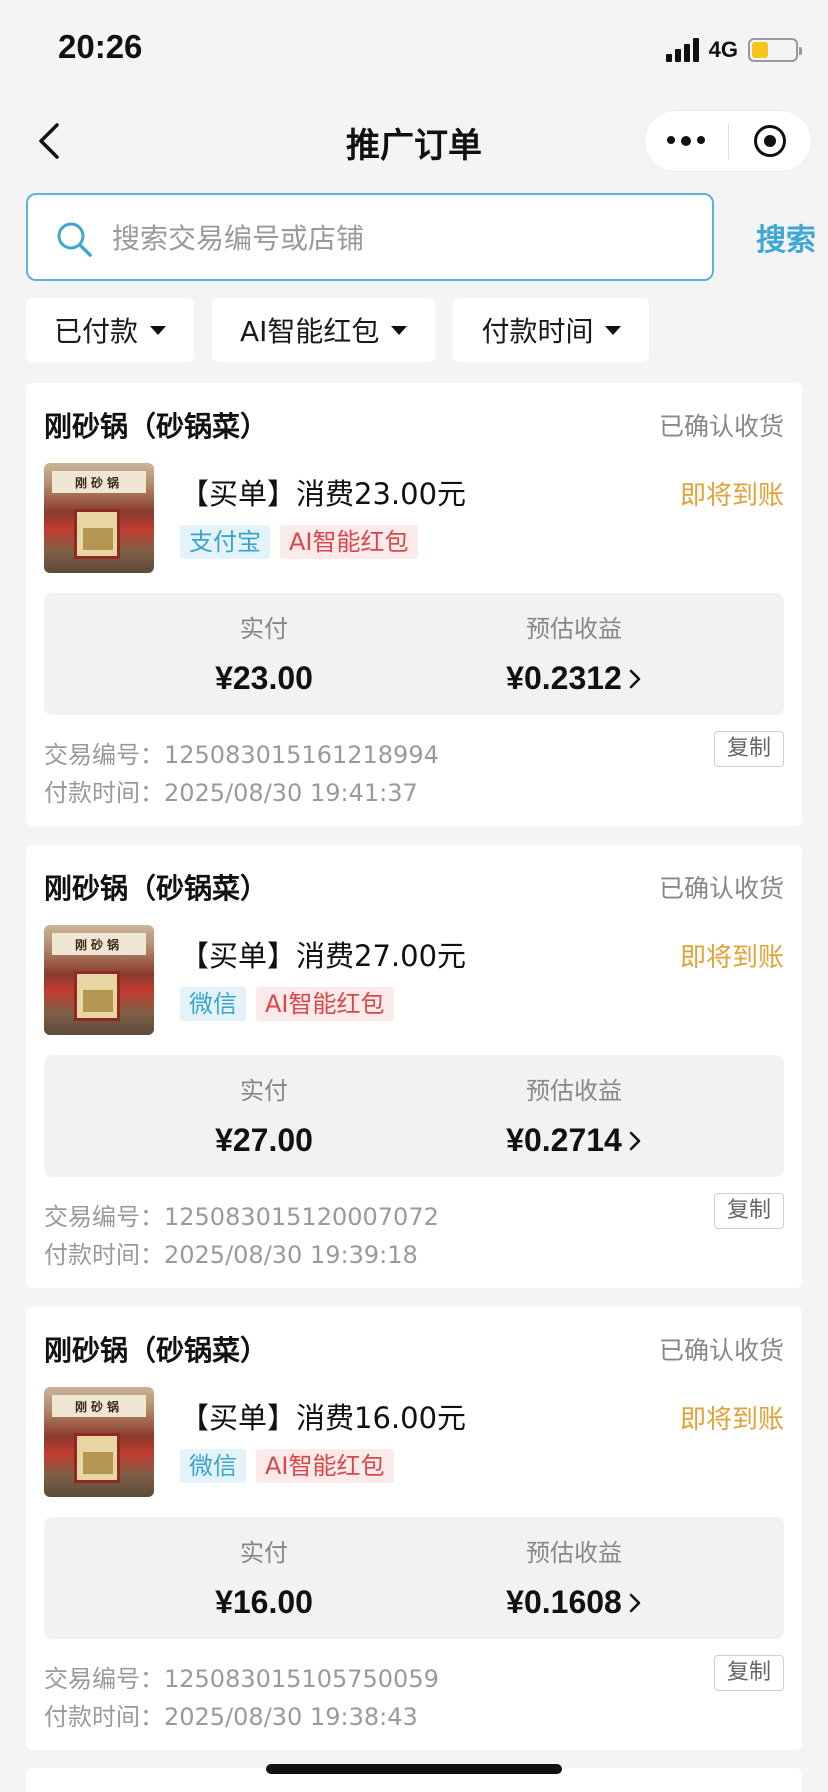  Describe the element at coordinates (537, 331) in the screenshot. I see `filter-label: 付款时间` at that location.